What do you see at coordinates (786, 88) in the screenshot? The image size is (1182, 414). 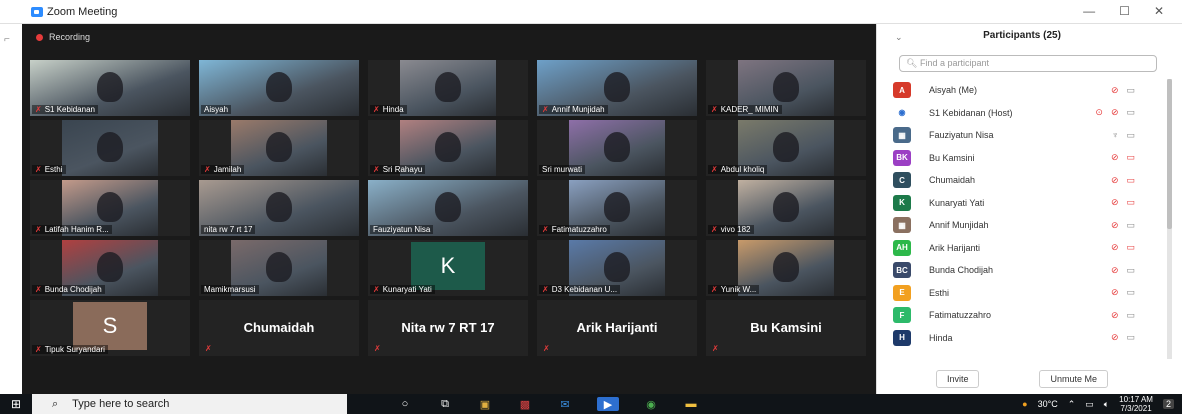 I see `video-tile: ✗ KADER_ MIMIN` at bounding box center [786, 88].